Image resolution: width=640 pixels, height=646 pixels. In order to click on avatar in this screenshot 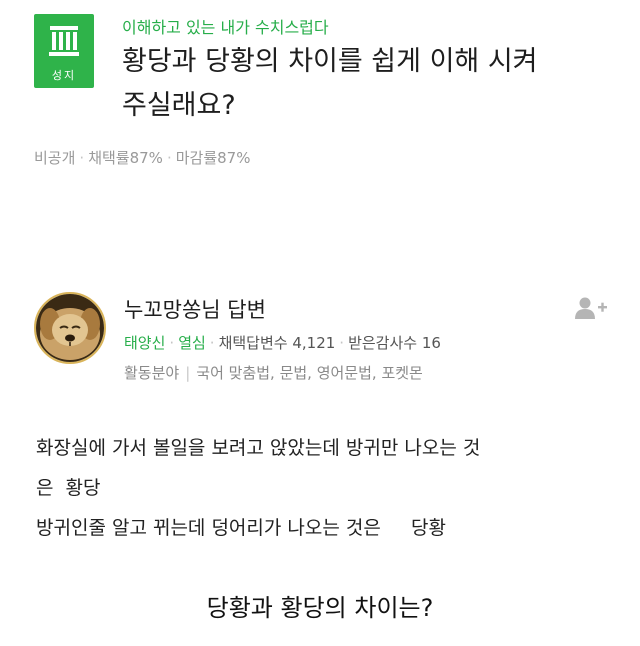, I will do `click(70, 328)`.